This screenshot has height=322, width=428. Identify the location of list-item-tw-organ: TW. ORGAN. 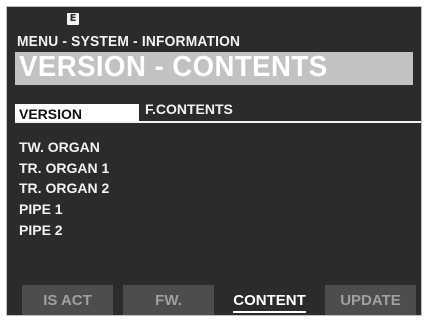
(59, 147).